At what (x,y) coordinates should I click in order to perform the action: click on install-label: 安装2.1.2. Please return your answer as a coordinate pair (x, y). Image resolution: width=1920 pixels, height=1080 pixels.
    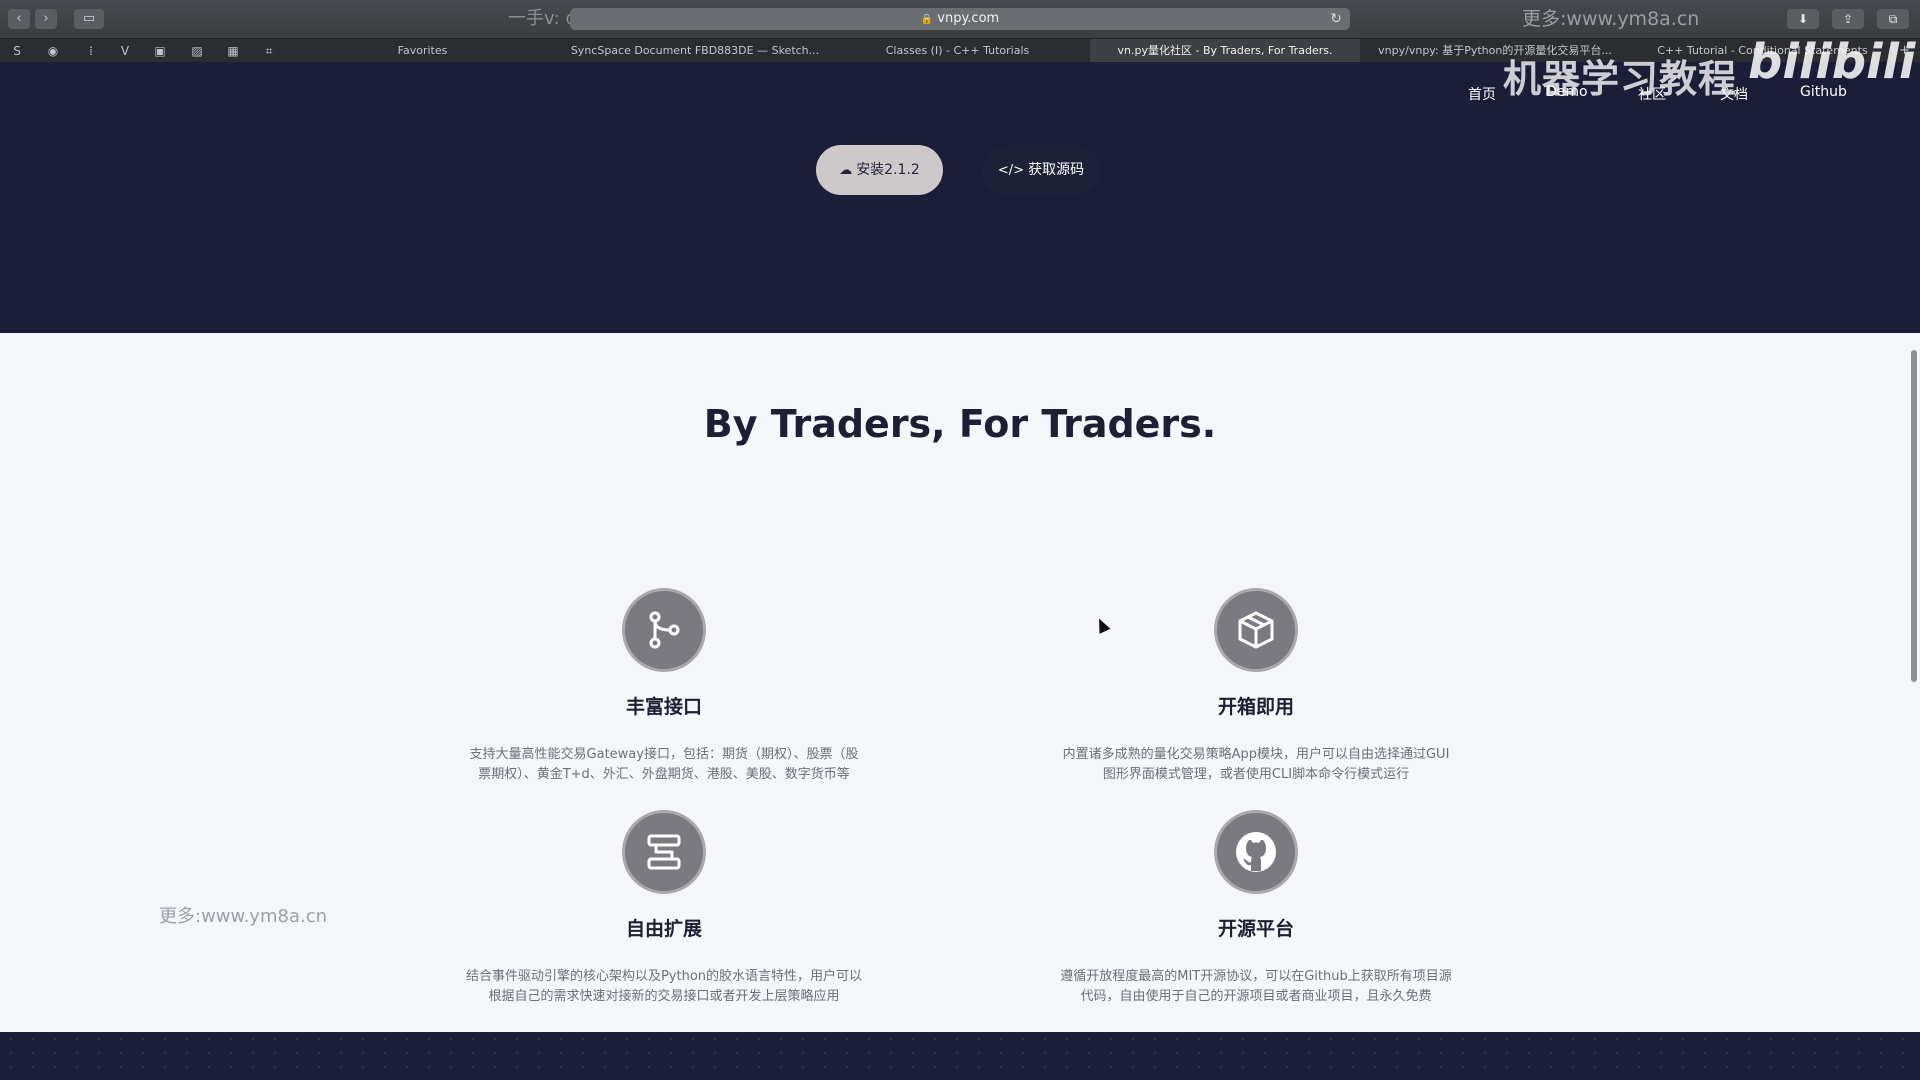
    Looking at the image, I should click on (888, 170).